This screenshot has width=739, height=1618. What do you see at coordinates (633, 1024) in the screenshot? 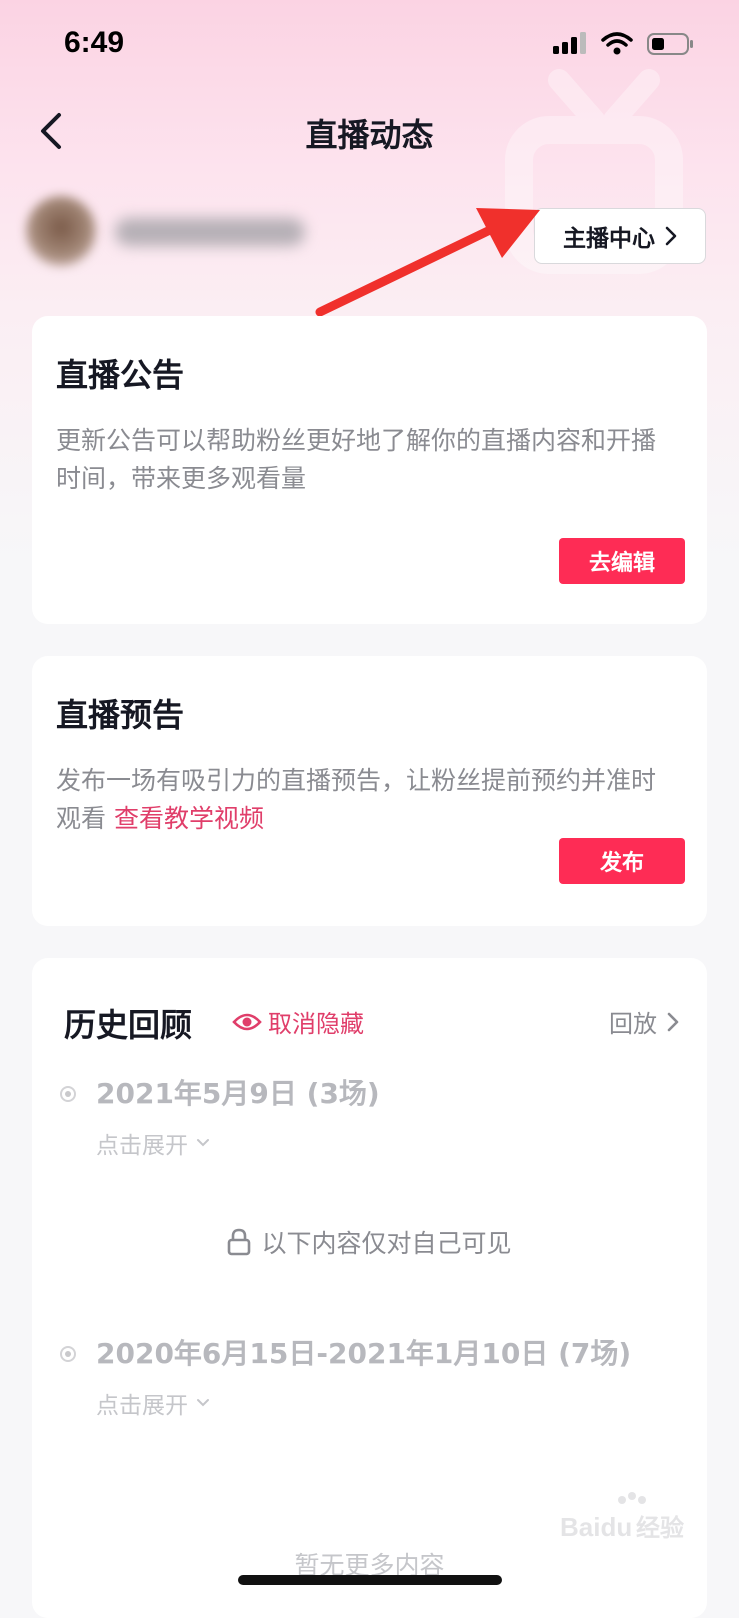
I see `replay-label: 回放` at bounding box center [633, 1024].